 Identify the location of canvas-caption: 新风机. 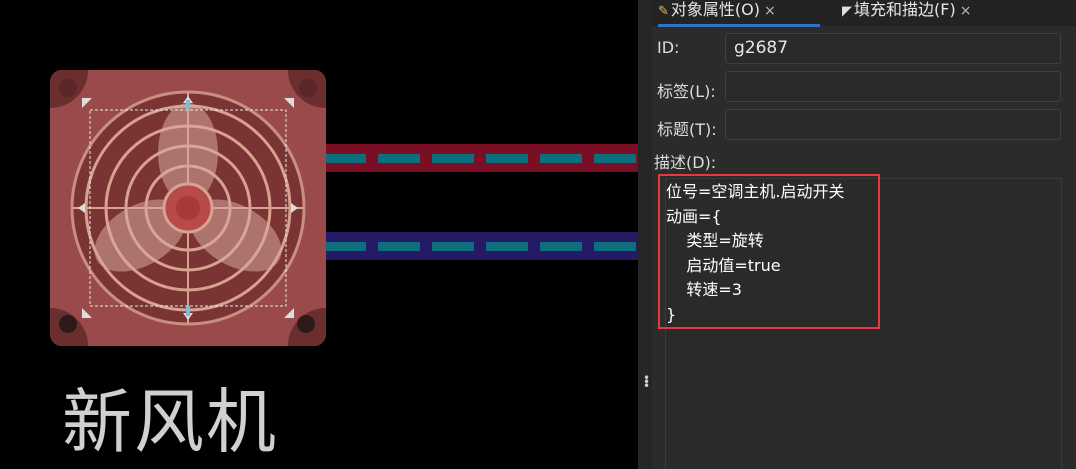
(170, 416).